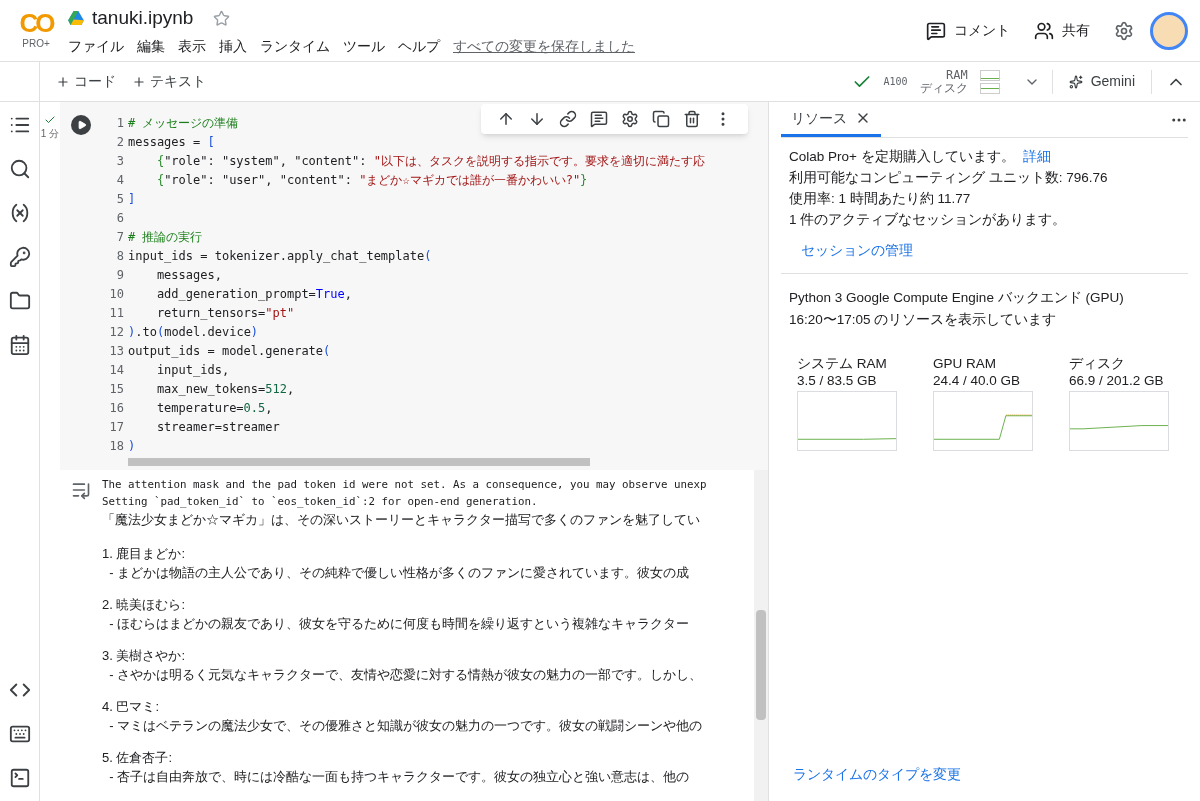 The height and width of the screenshot is (801, 1200). Describe the element at coordinates (1169, 30) in the screenshot. I see `avatar` at that location.